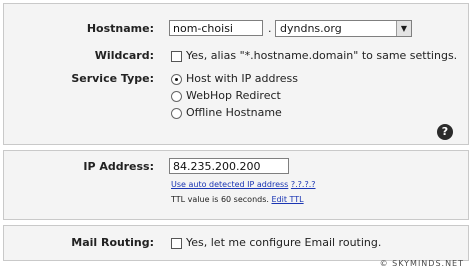  What do you see at coordinates (234, 112) in the screenshot?
I see `service-option-offline: Offline Hostname` at bounding box center [234, 112].